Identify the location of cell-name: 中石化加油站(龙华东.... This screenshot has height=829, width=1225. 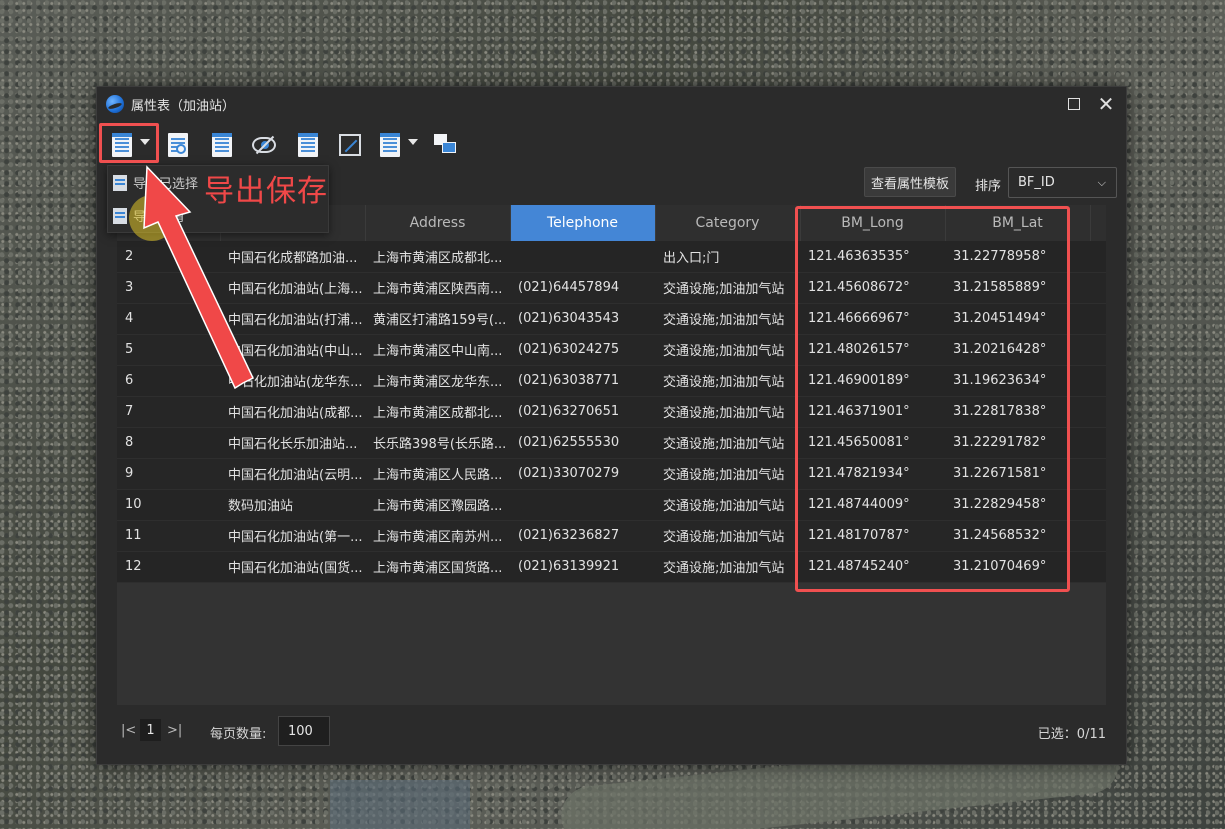
(292, 381).